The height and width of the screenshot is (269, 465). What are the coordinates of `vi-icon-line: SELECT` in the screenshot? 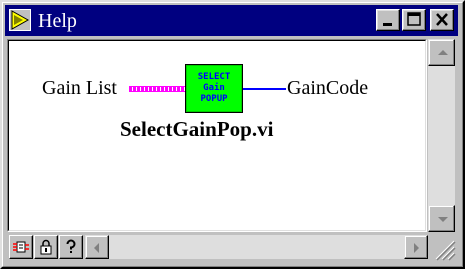 It's located at (214, 77).